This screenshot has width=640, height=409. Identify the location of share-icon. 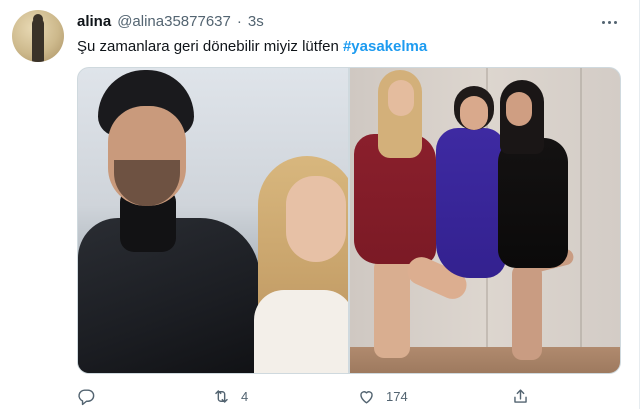
(520, 395).